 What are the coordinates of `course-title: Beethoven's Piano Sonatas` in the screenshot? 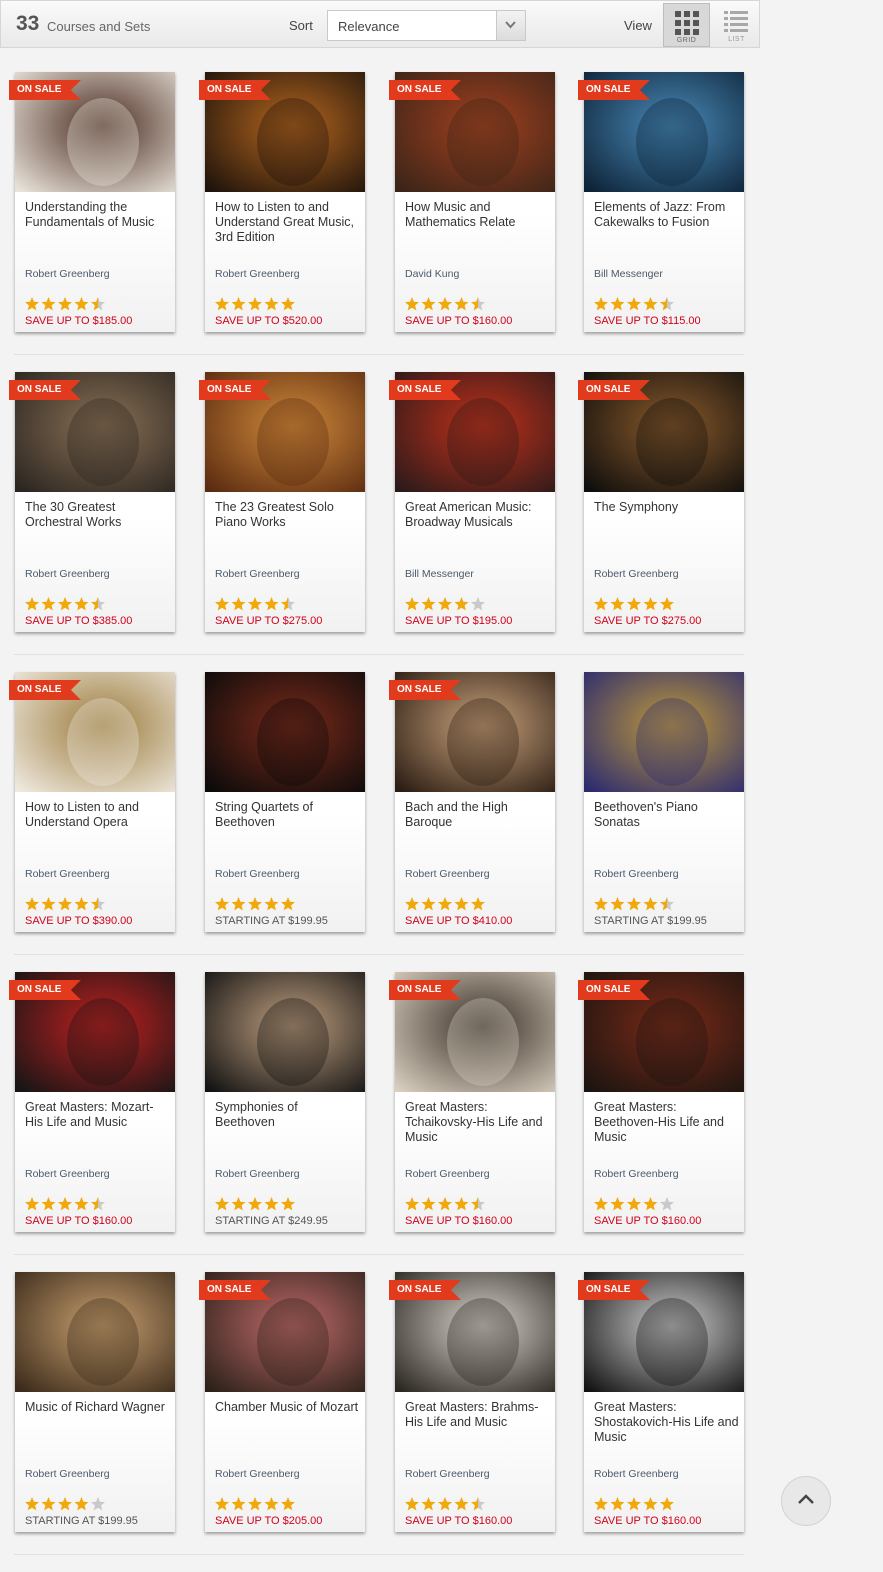 It's located at (666, 815).